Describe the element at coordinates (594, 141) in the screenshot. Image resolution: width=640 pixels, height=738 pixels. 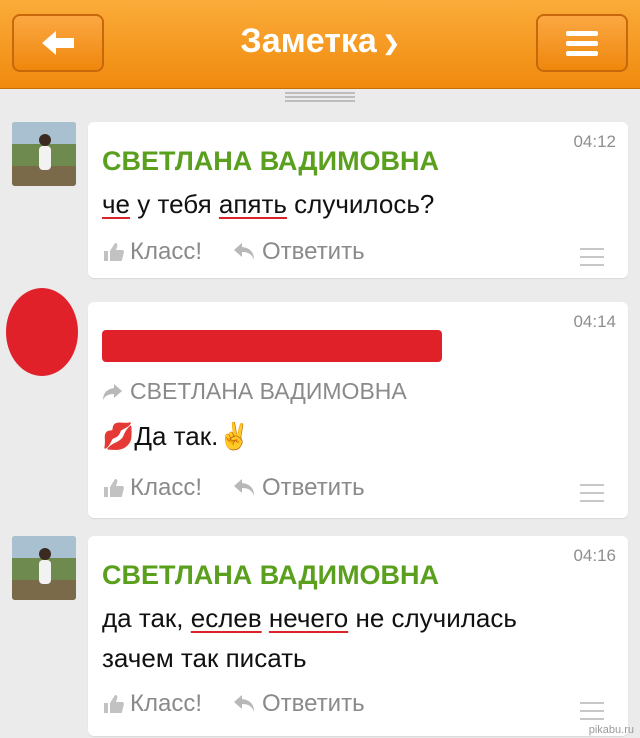
I see `message-time: 04:12` at that location.